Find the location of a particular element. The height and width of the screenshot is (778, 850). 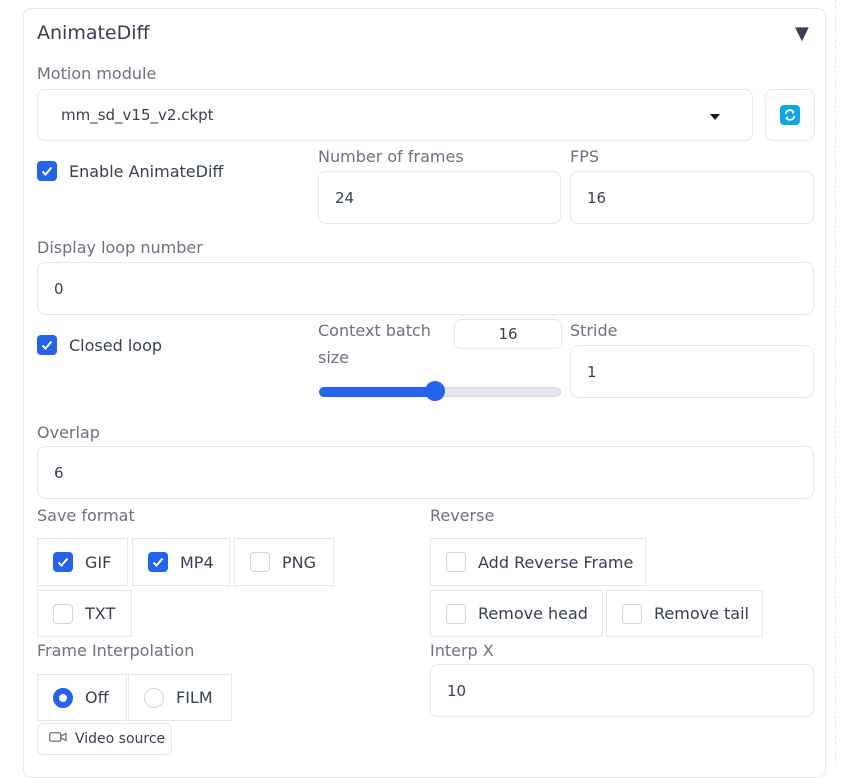

frames-input: 24 is located at coordinates (439, 197).